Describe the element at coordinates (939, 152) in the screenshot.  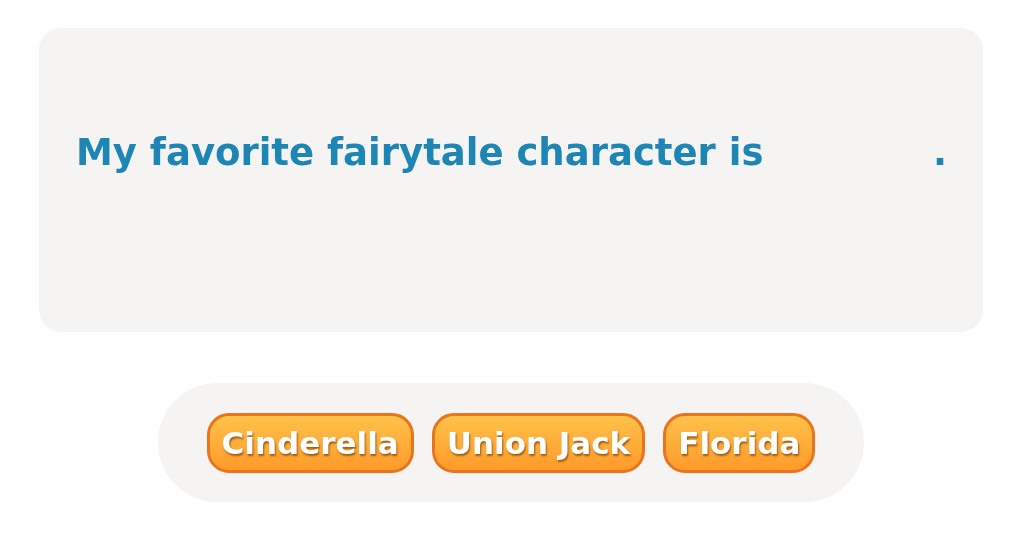
I see `sentence-end: .` at that location.